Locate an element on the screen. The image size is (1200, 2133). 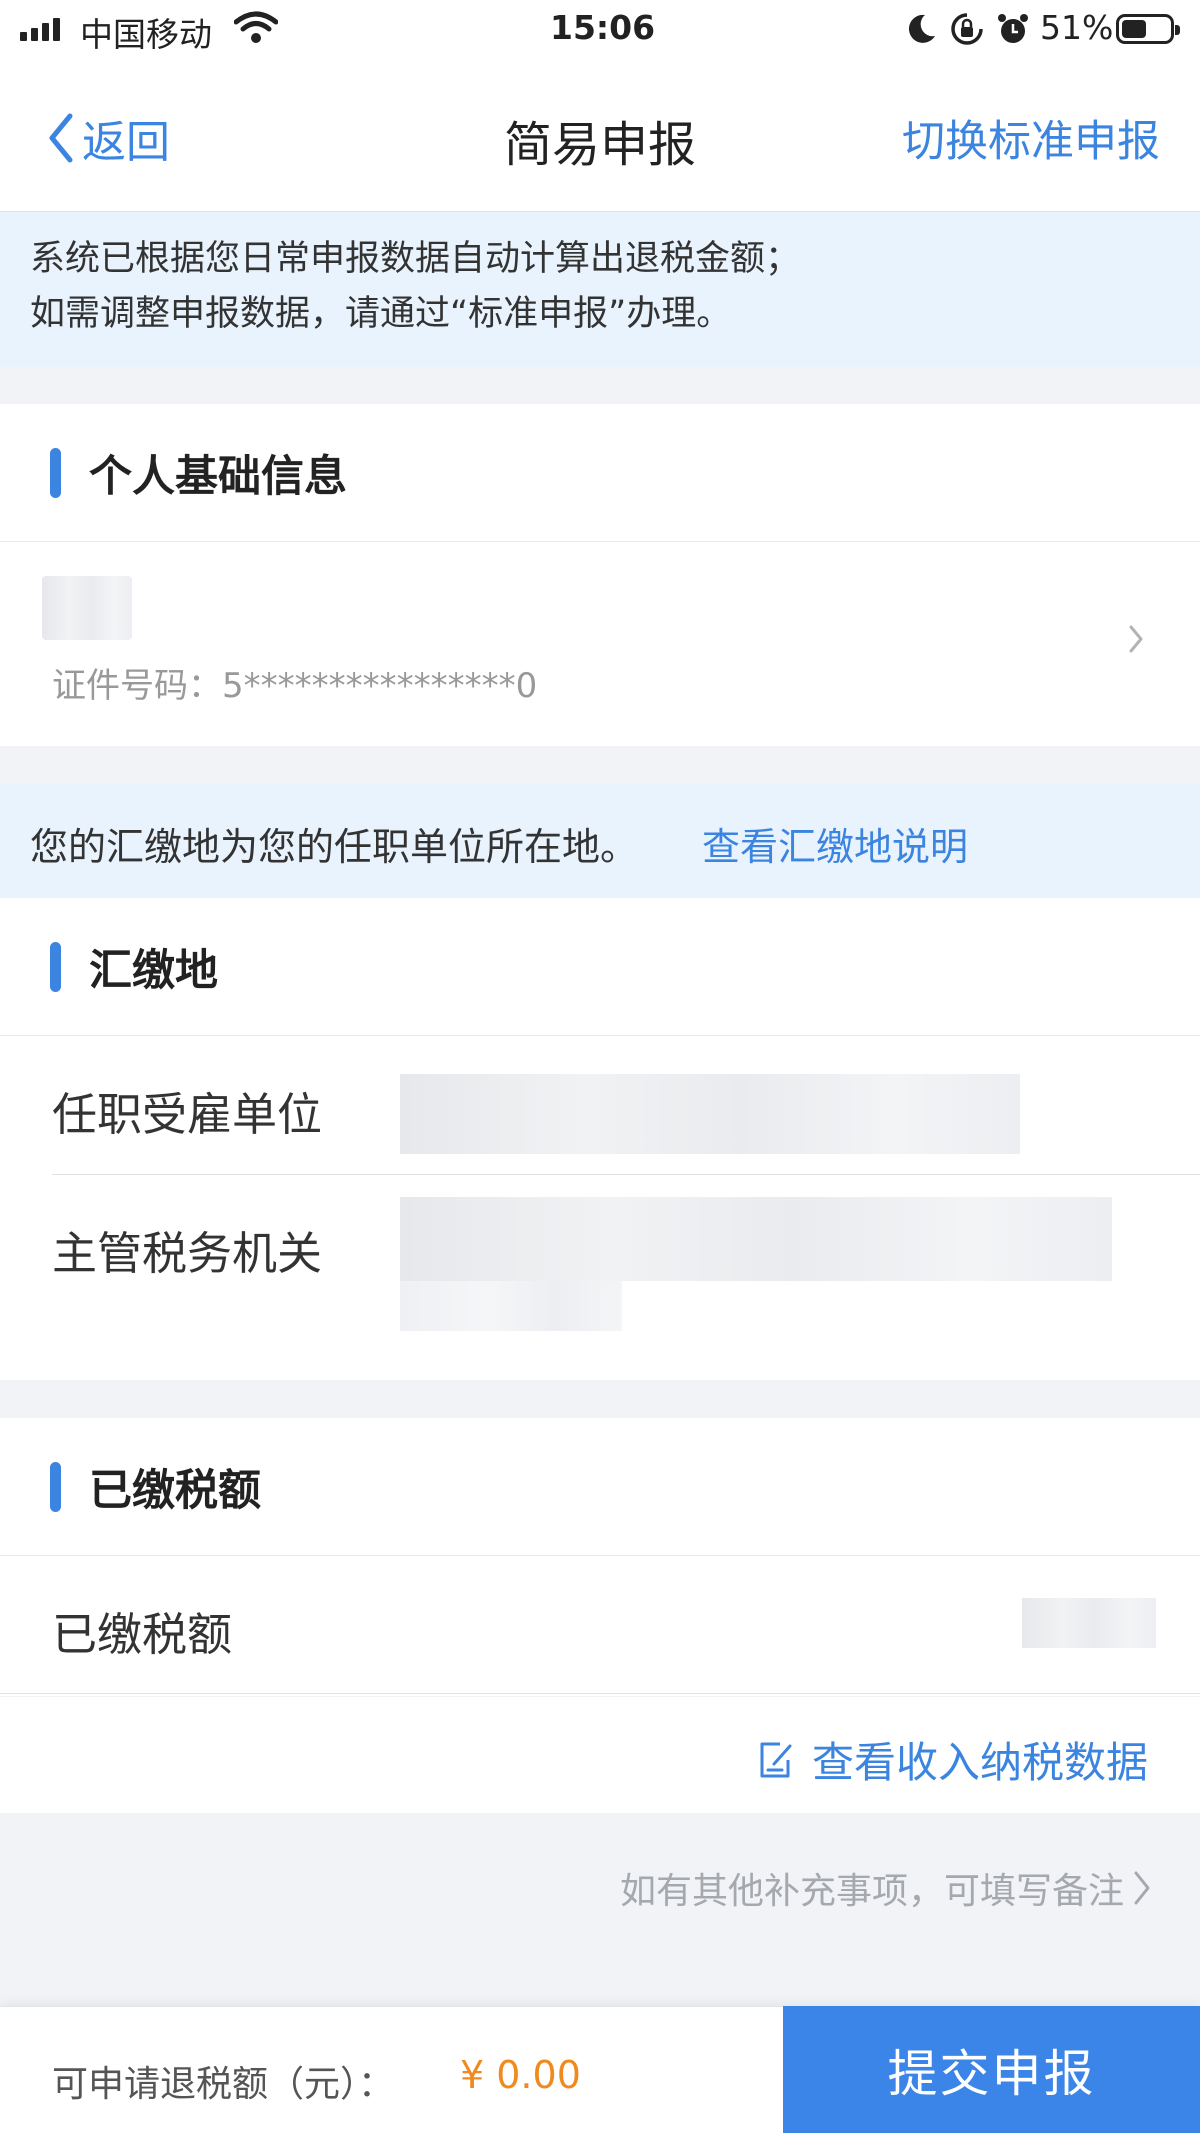
id-number: 证件号码：5****************0 is located at coordinates (295, 686).